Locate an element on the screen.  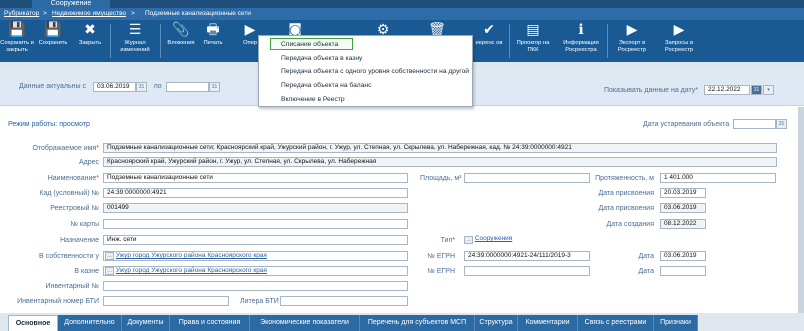
length-field: 1 401.000 is located at coordinates (718, 178).